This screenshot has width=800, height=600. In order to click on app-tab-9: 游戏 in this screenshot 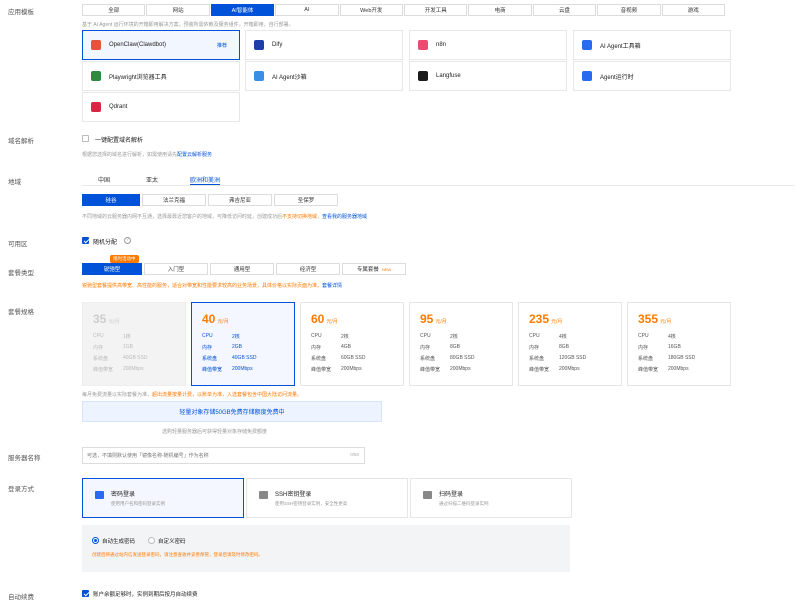, I will do `click(693, 10)`.